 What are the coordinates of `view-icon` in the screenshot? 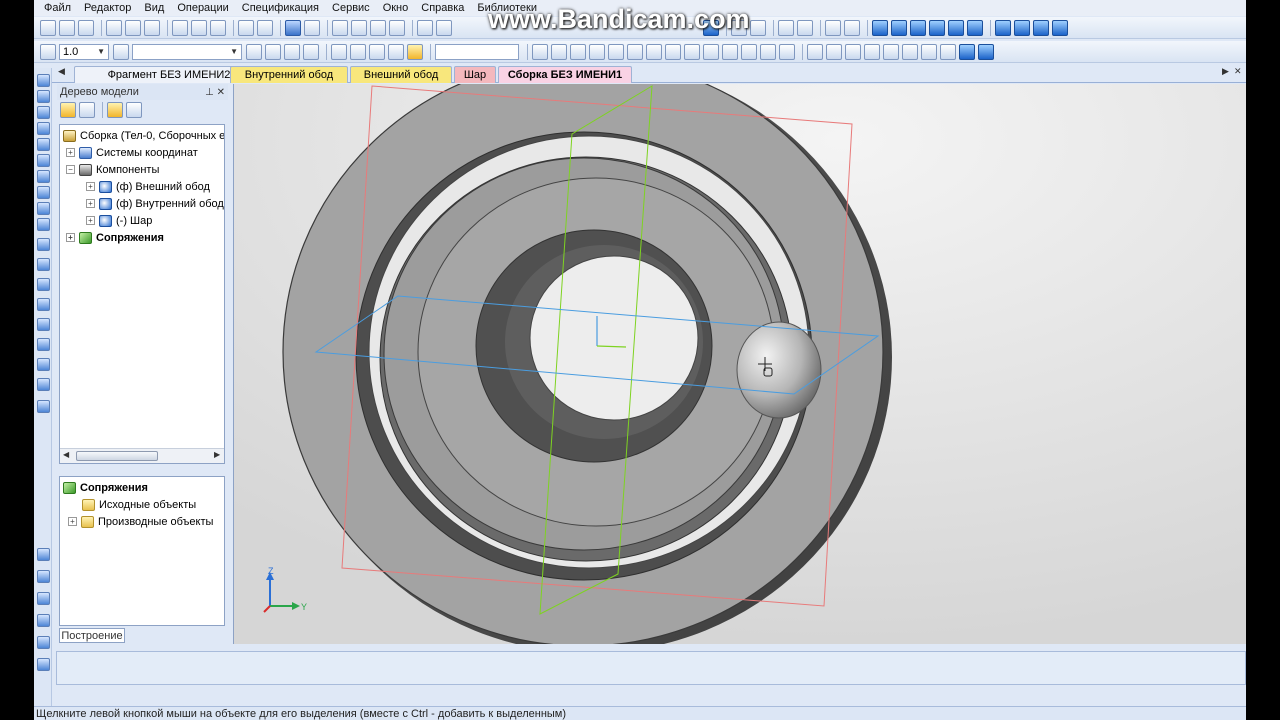 It's located at (910, 51).